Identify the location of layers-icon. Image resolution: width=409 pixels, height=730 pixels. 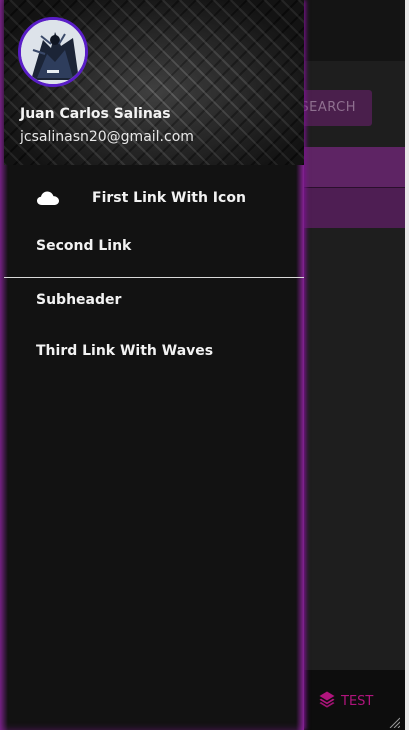
(327, 701).